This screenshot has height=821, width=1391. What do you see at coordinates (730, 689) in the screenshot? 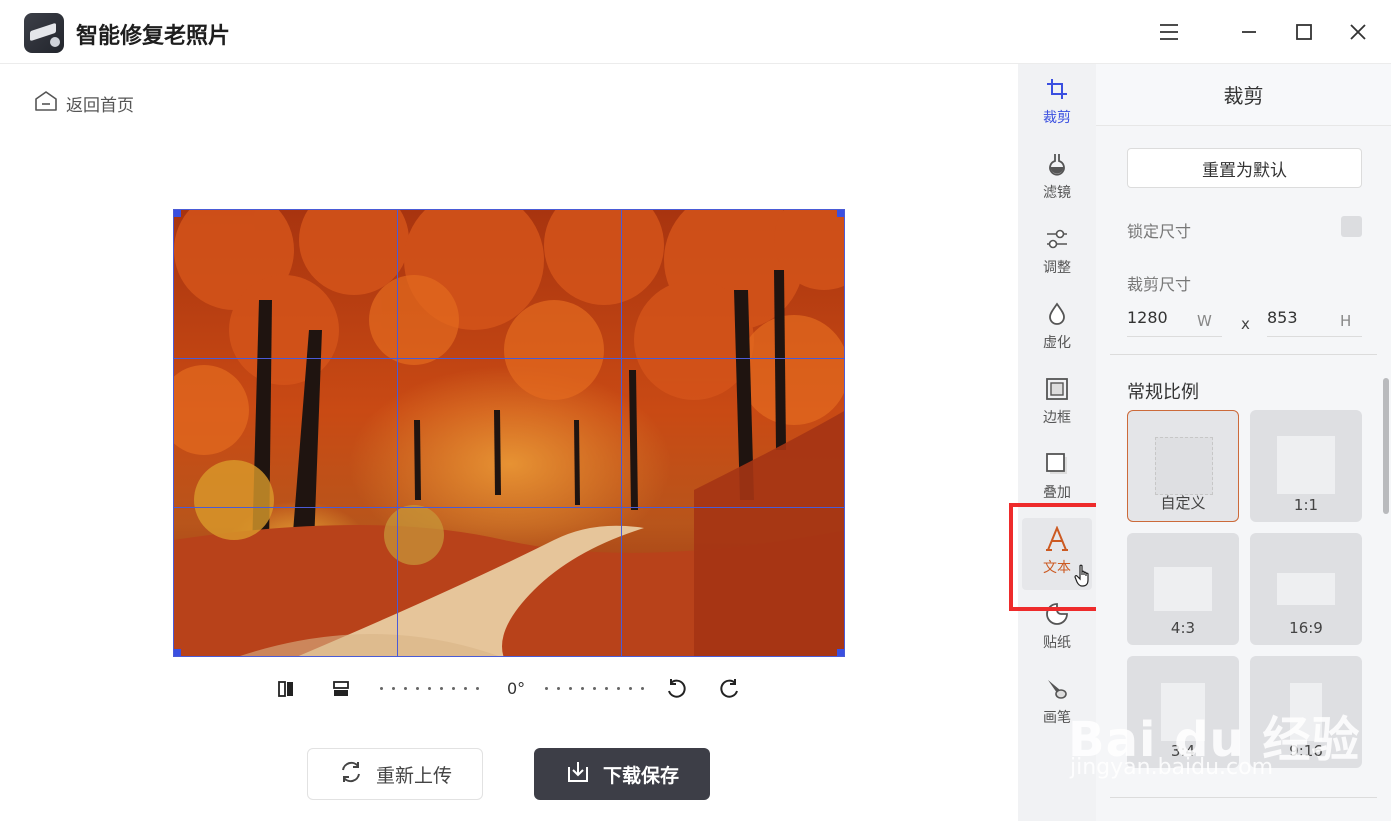
I see `rotate-right-icon` at bounding box center [730, 689].